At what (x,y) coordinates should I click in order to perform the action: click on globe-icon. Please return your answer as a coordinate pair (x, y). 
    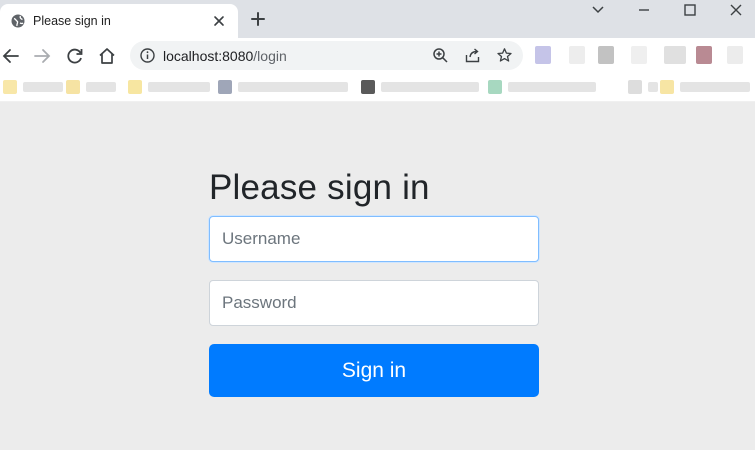
    Looking at the image, I should click on (18, 21).